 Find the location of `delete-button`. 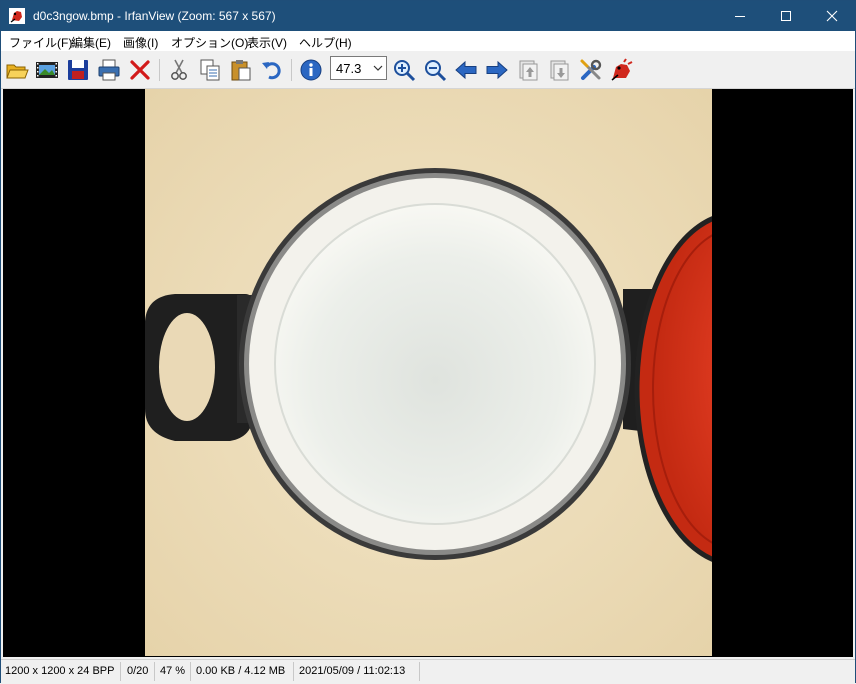

delete-button is located at coordinates (140, 70).